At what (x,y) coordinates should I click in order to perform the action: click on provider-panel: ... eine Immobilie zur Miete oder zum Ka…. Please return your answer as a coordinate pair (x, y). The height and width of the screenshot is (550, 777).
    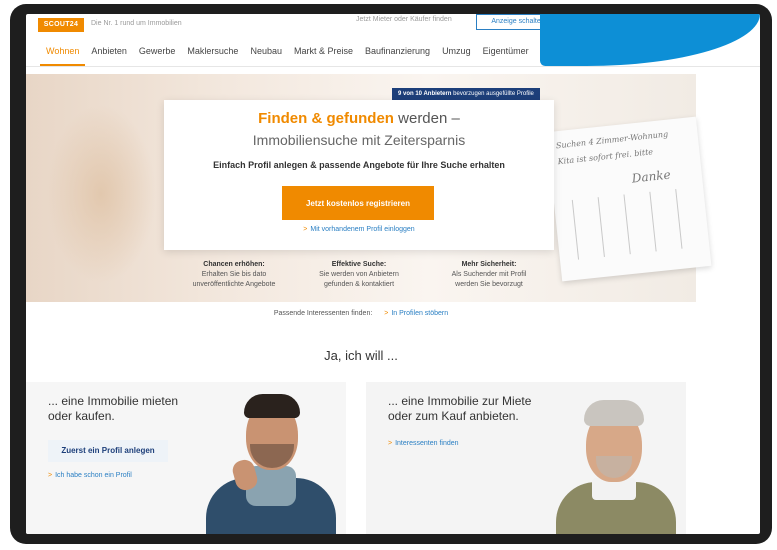
    Looking at the image, I should click on (526, 458).